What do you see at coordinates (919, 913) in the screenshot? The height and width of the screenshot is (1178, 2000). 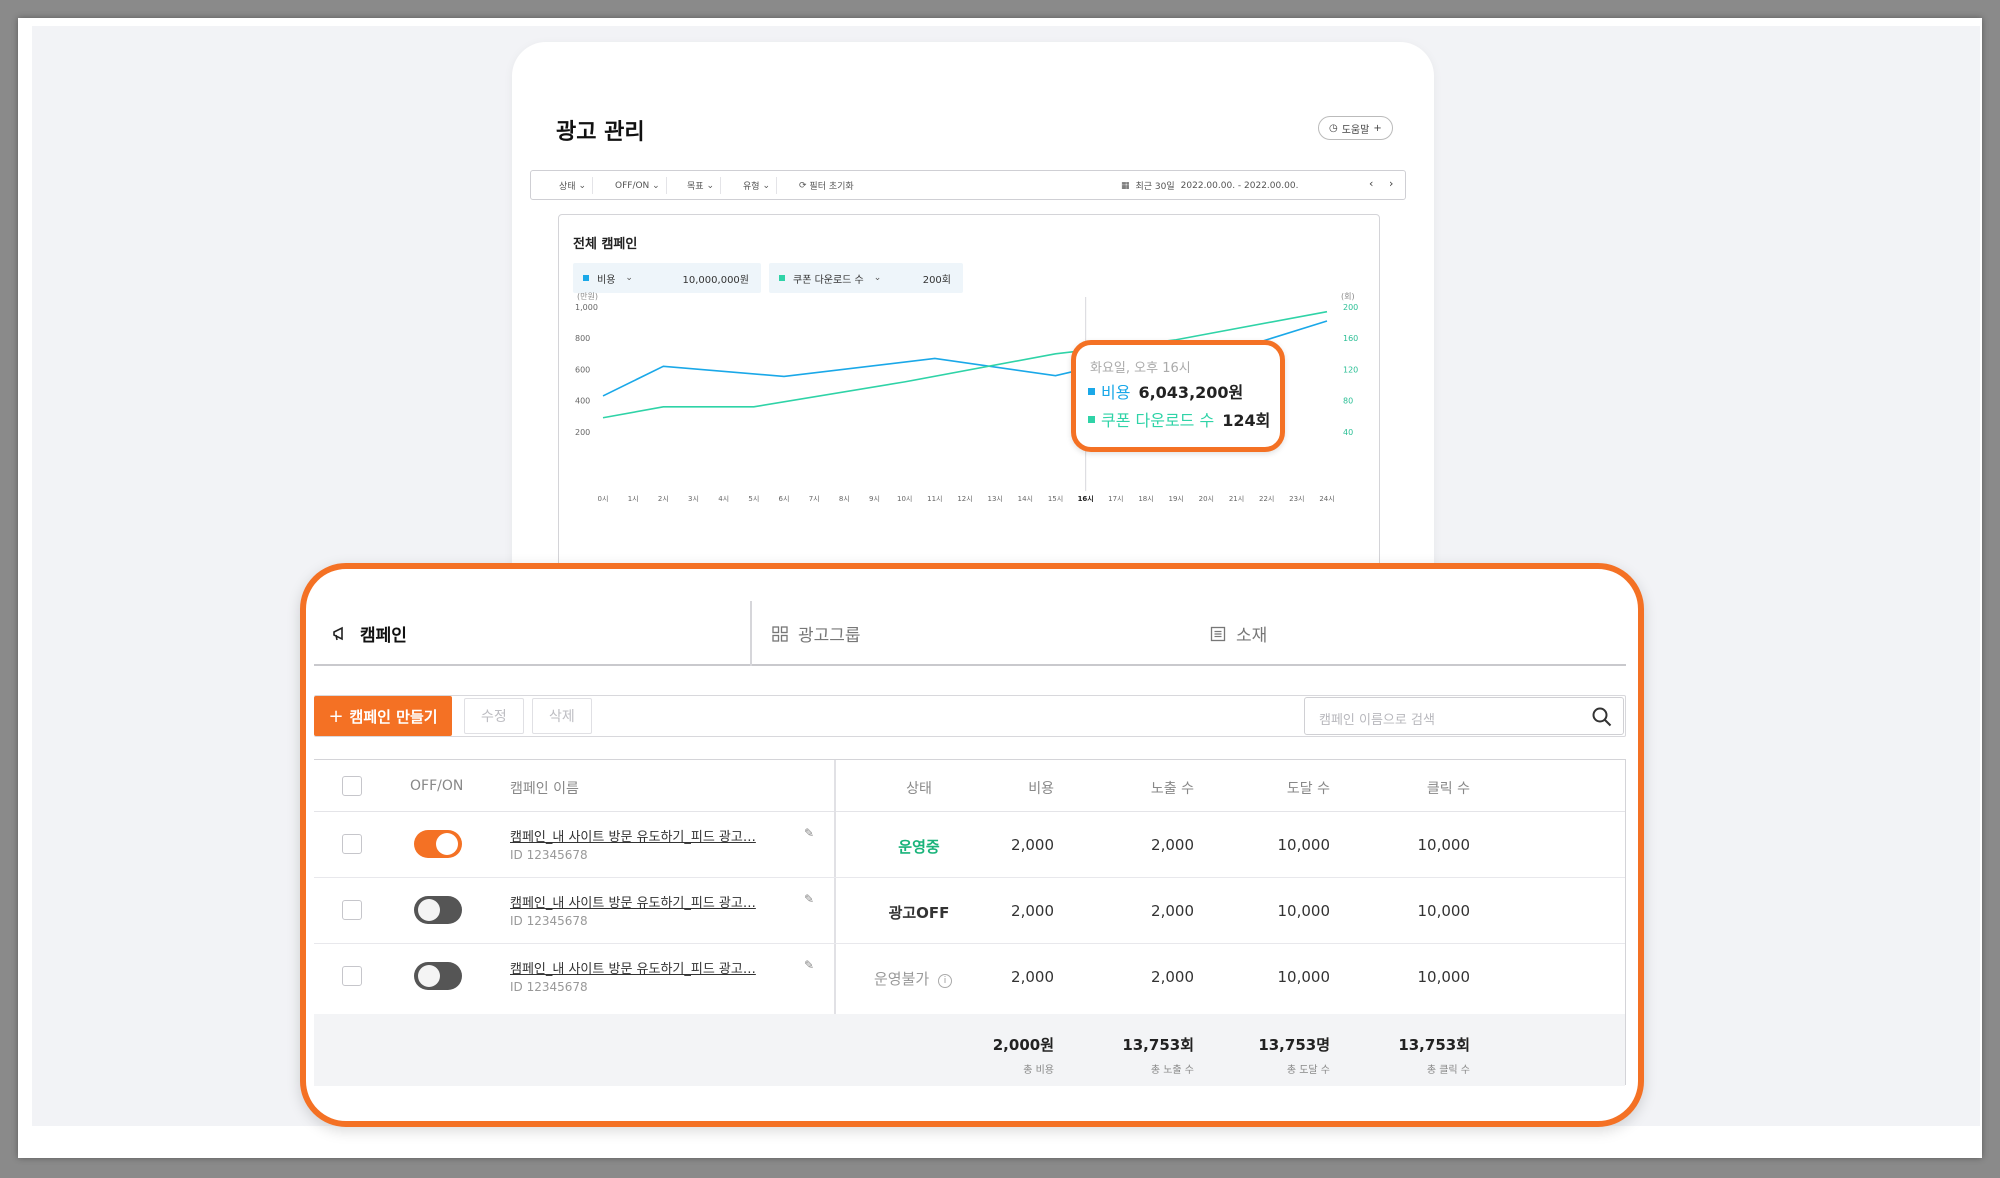 I see `status-badge: 광고OFF` at bounding box center [919, 913].